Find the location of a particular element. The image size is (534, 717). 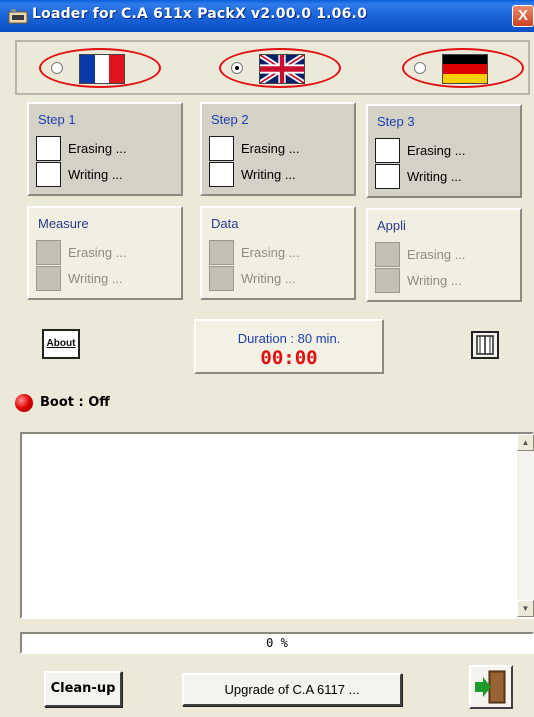

language-english-button is located at coordinates (280, 68).